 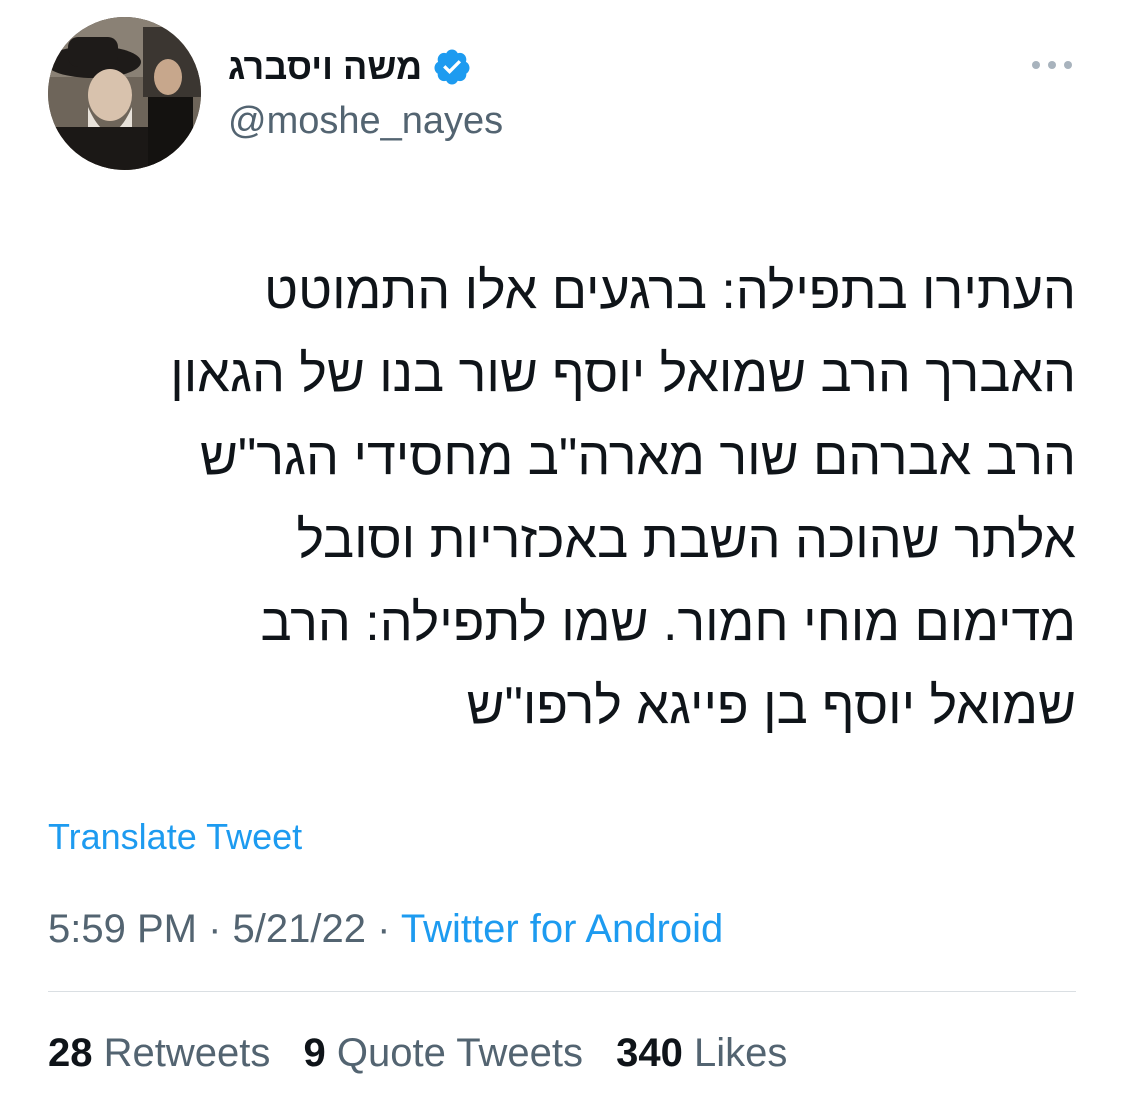 I want to click on retweets-stat: 28 Retweets, so click(x=159, y=1053).